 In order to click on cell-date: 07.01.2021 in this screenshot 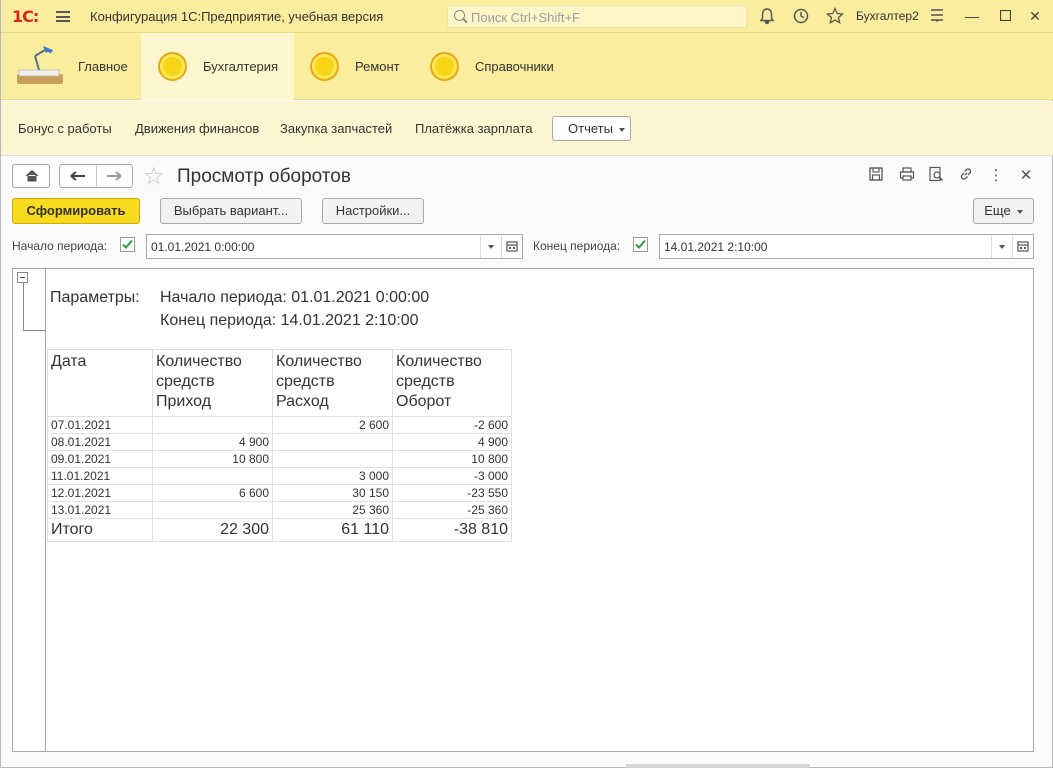, I will do `click(100, 425)`.